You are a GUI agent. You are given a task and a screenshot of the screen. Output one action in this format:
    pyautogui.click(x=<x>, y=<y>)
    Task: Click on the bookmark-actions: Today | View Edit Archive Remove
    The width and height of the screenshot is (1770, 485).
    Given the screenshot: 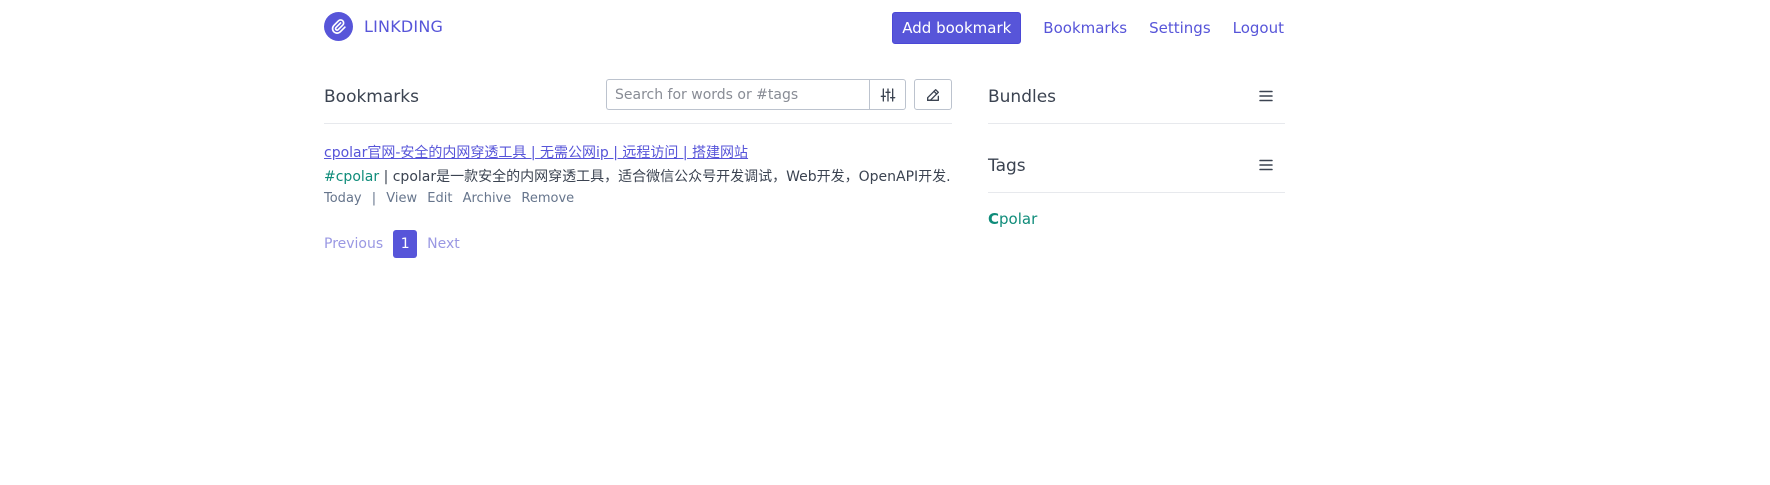 What is the action you would take?
    pyautogui.click(x=638, y=198)
    